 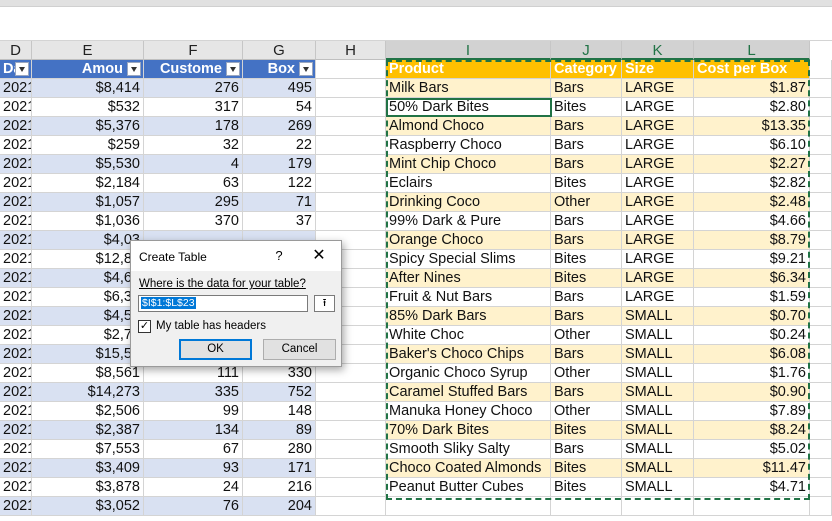 I want to click on left-table-cell: 22, so click(x=279, y=145).